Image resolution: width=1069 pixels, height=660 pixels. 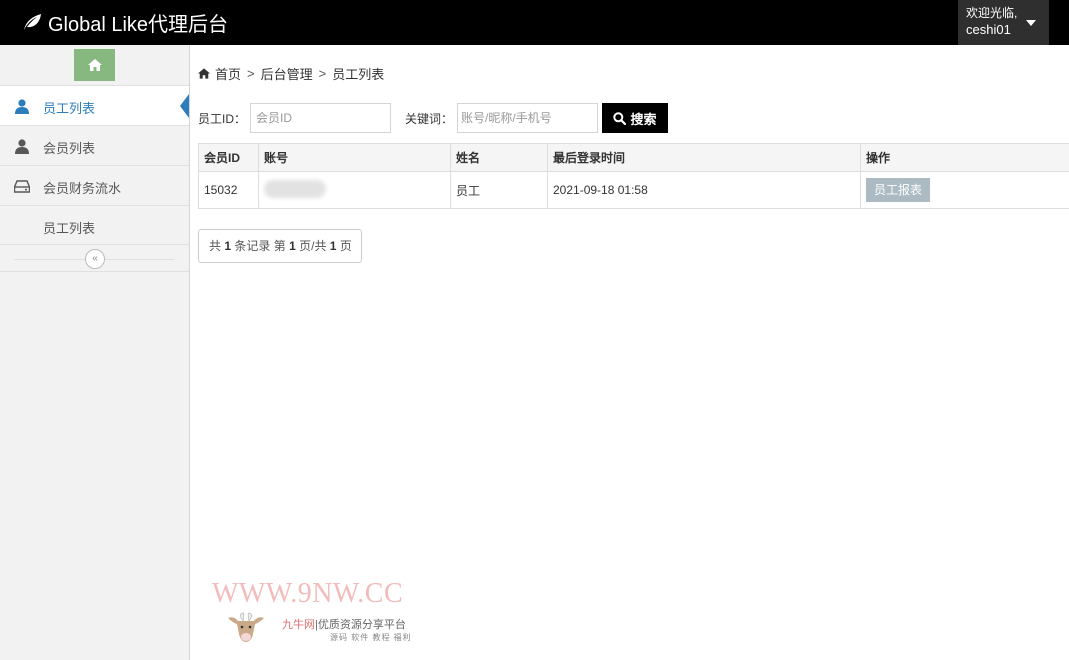 I want to click on sidebar-item-label: 会员列表, so click(x=69, y=148).